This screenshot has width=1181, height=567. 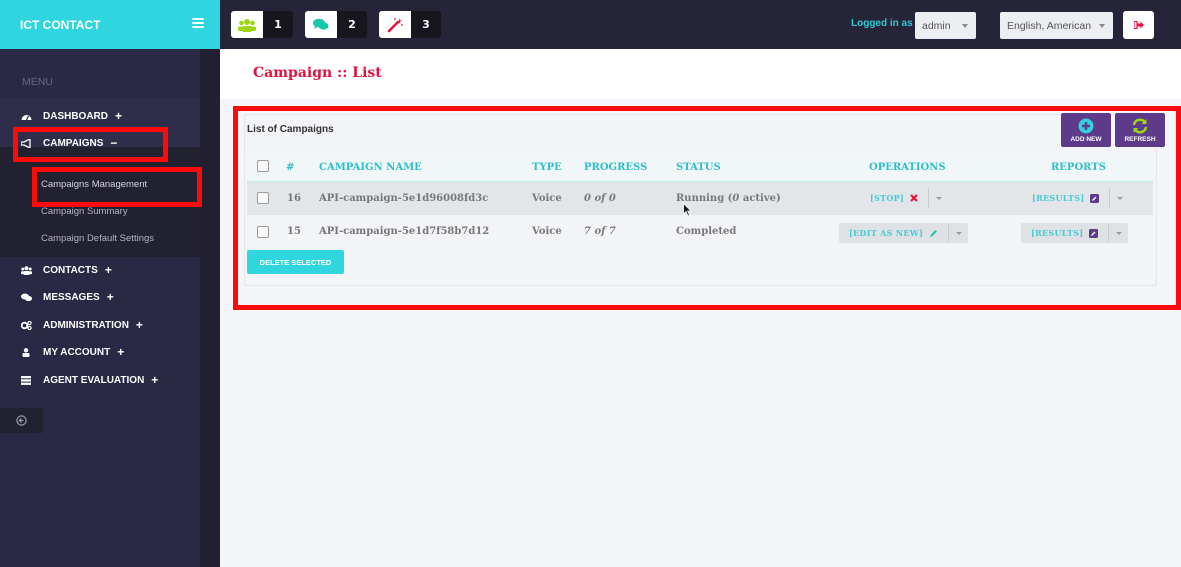 I want to click on page-title: Campaign :: List, so click(x=317, y=73).